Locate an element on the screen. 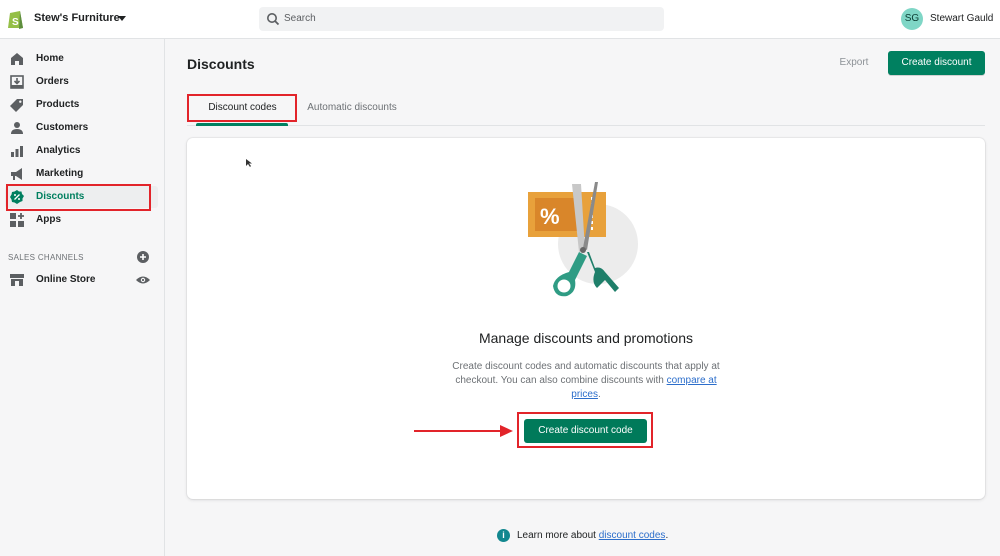 The width and height of the screenshot is (1000, 556). sidebar-item-label: Online Store is located at coordinates (66, 279).